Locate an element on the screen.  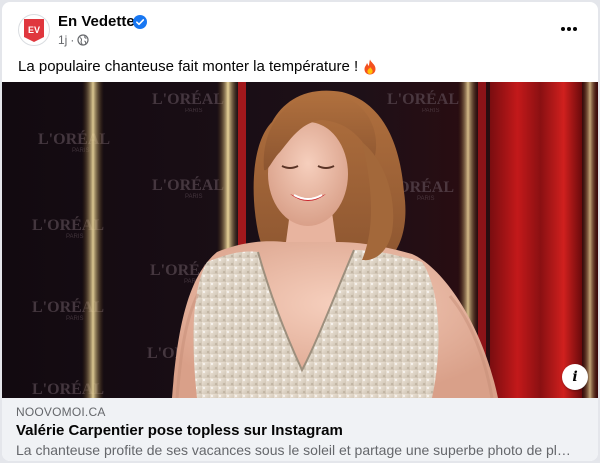
verified-badge-icon is located at coordinates (140, 22).